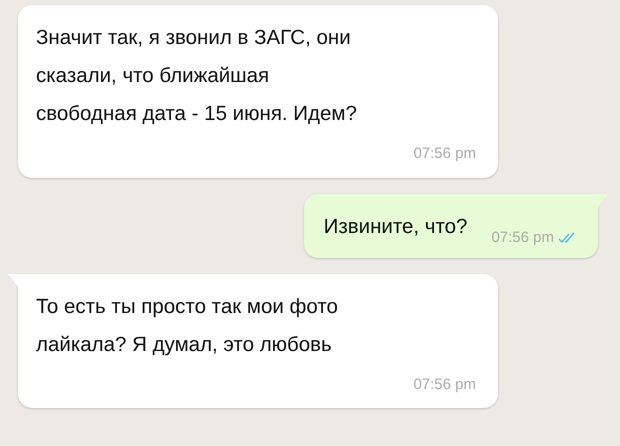 The image size is (620, 446). Describe the element at coordinates (396, 227) in the screenshot. I see `message-text: Извините, что?` at that location.